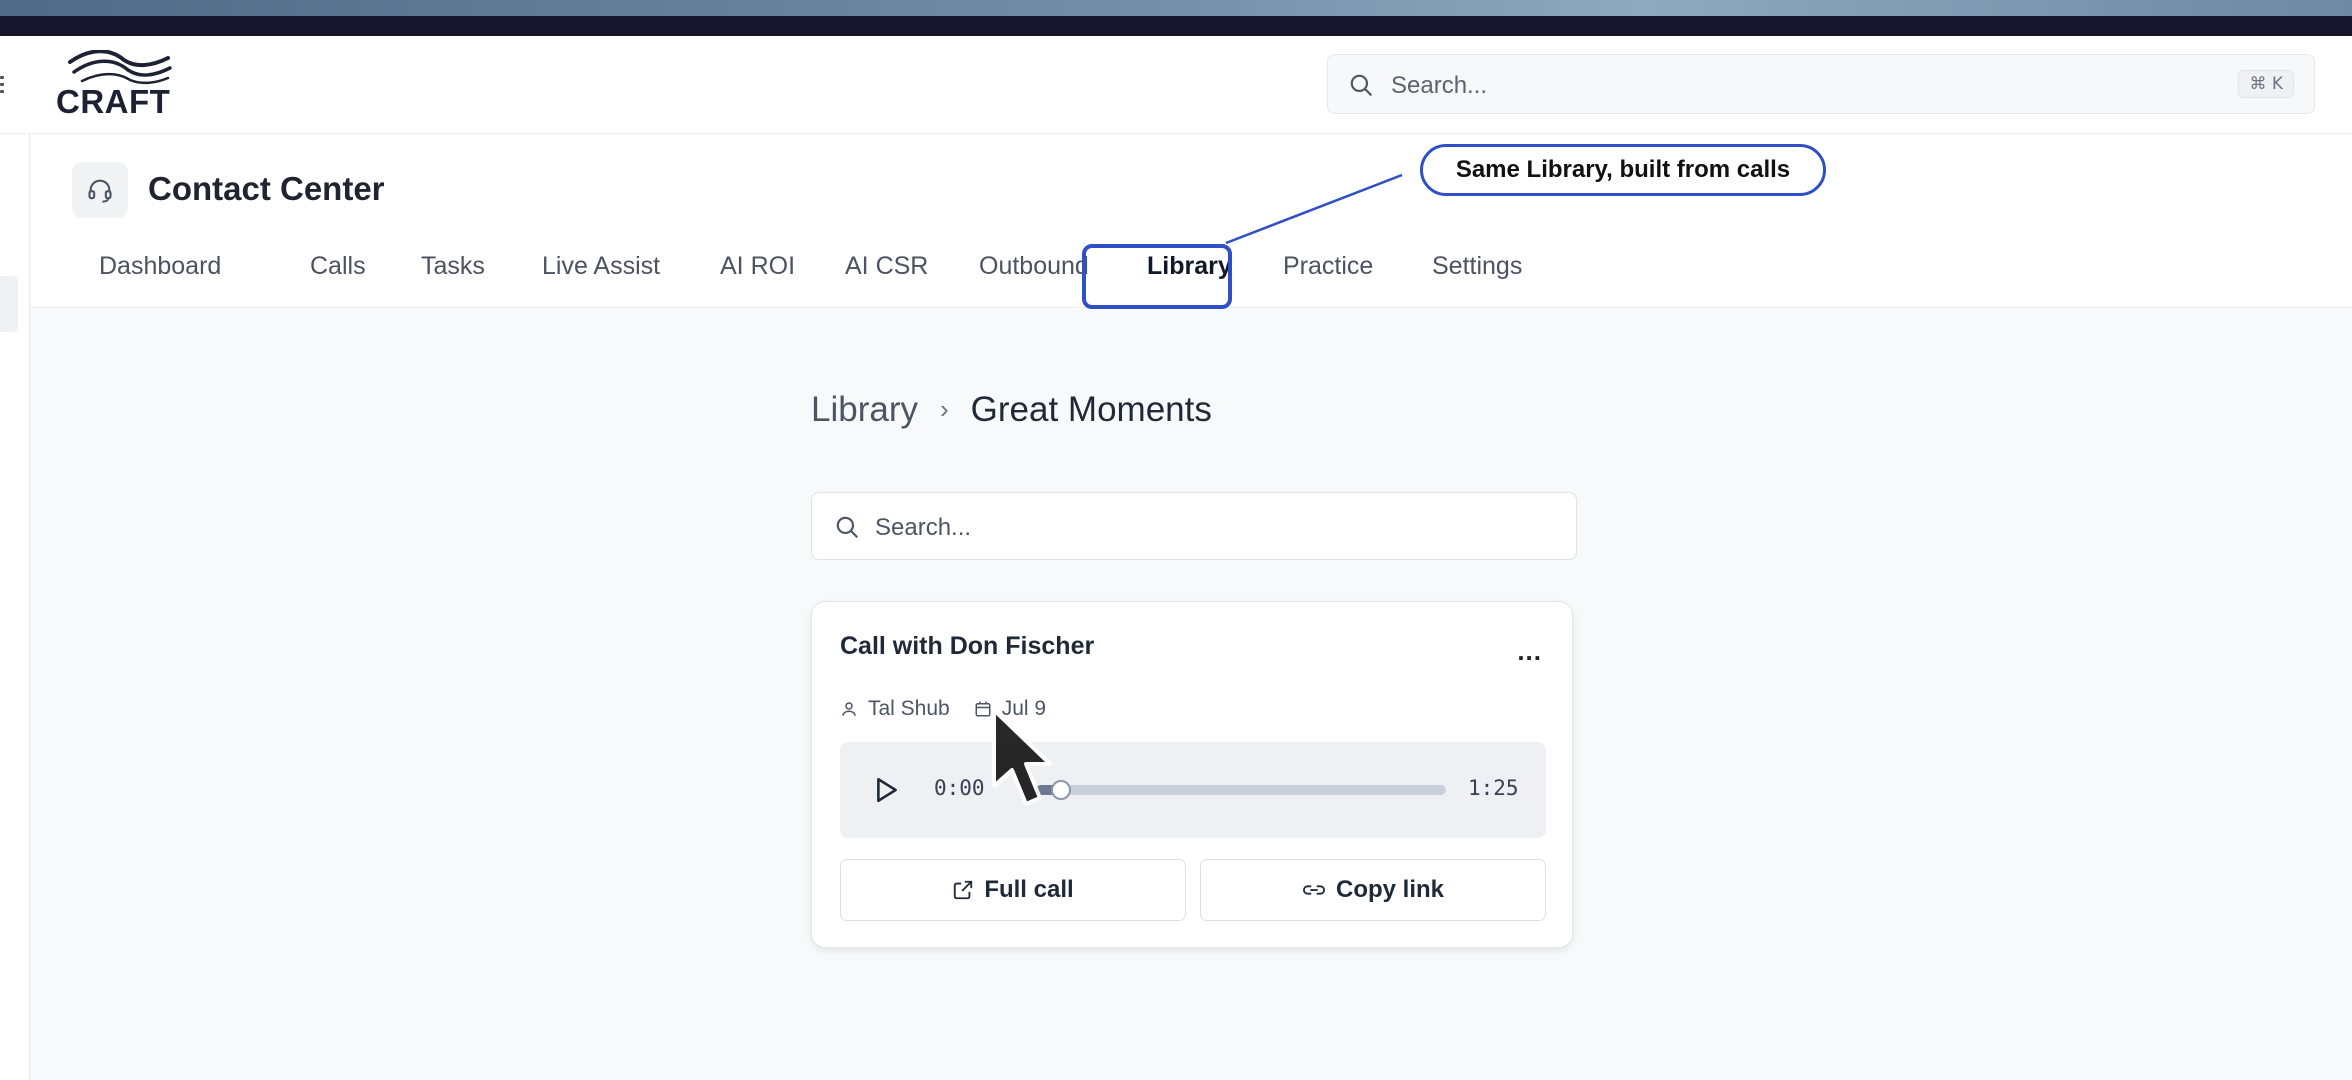 This screenshot has width=2352, height=1080. Describe the element at coordinates (601, 266) in the screenshot. I see `tab-live-assist: Live Assist` at that location.